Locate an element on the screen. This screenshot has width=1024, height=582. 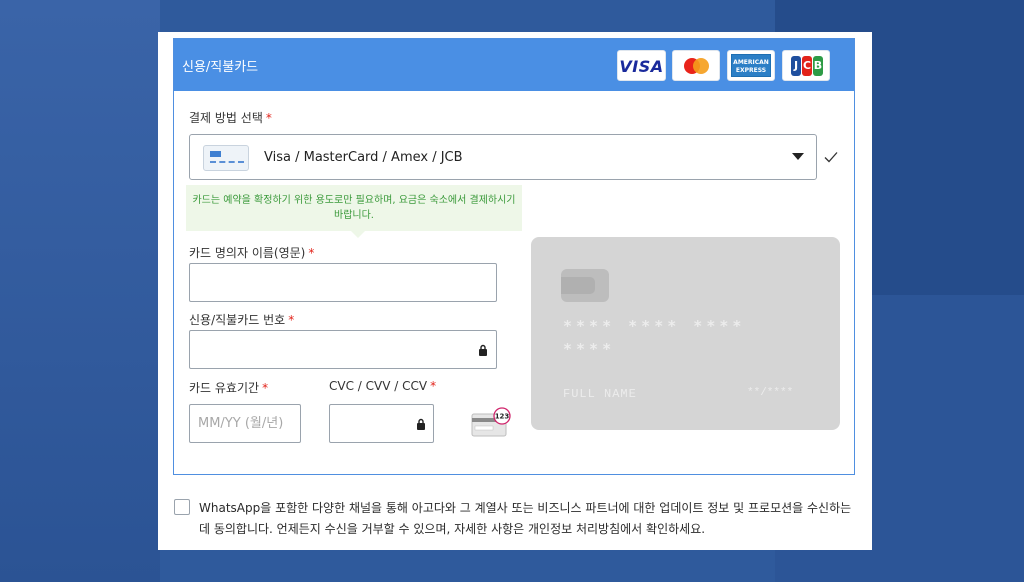
expiry-label-text: 카드 유효기간 is located at coordinates (224, 388).